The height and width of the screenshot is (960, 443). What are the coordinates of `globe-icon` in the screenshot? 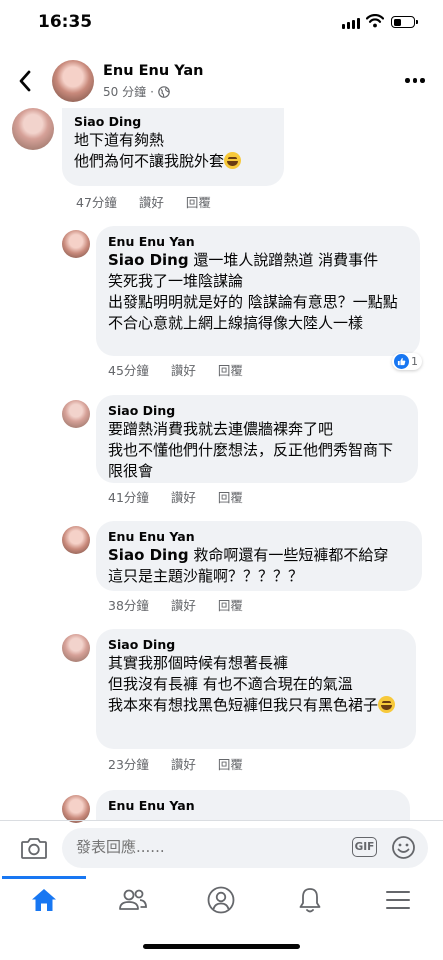 It's located at (164, 91).